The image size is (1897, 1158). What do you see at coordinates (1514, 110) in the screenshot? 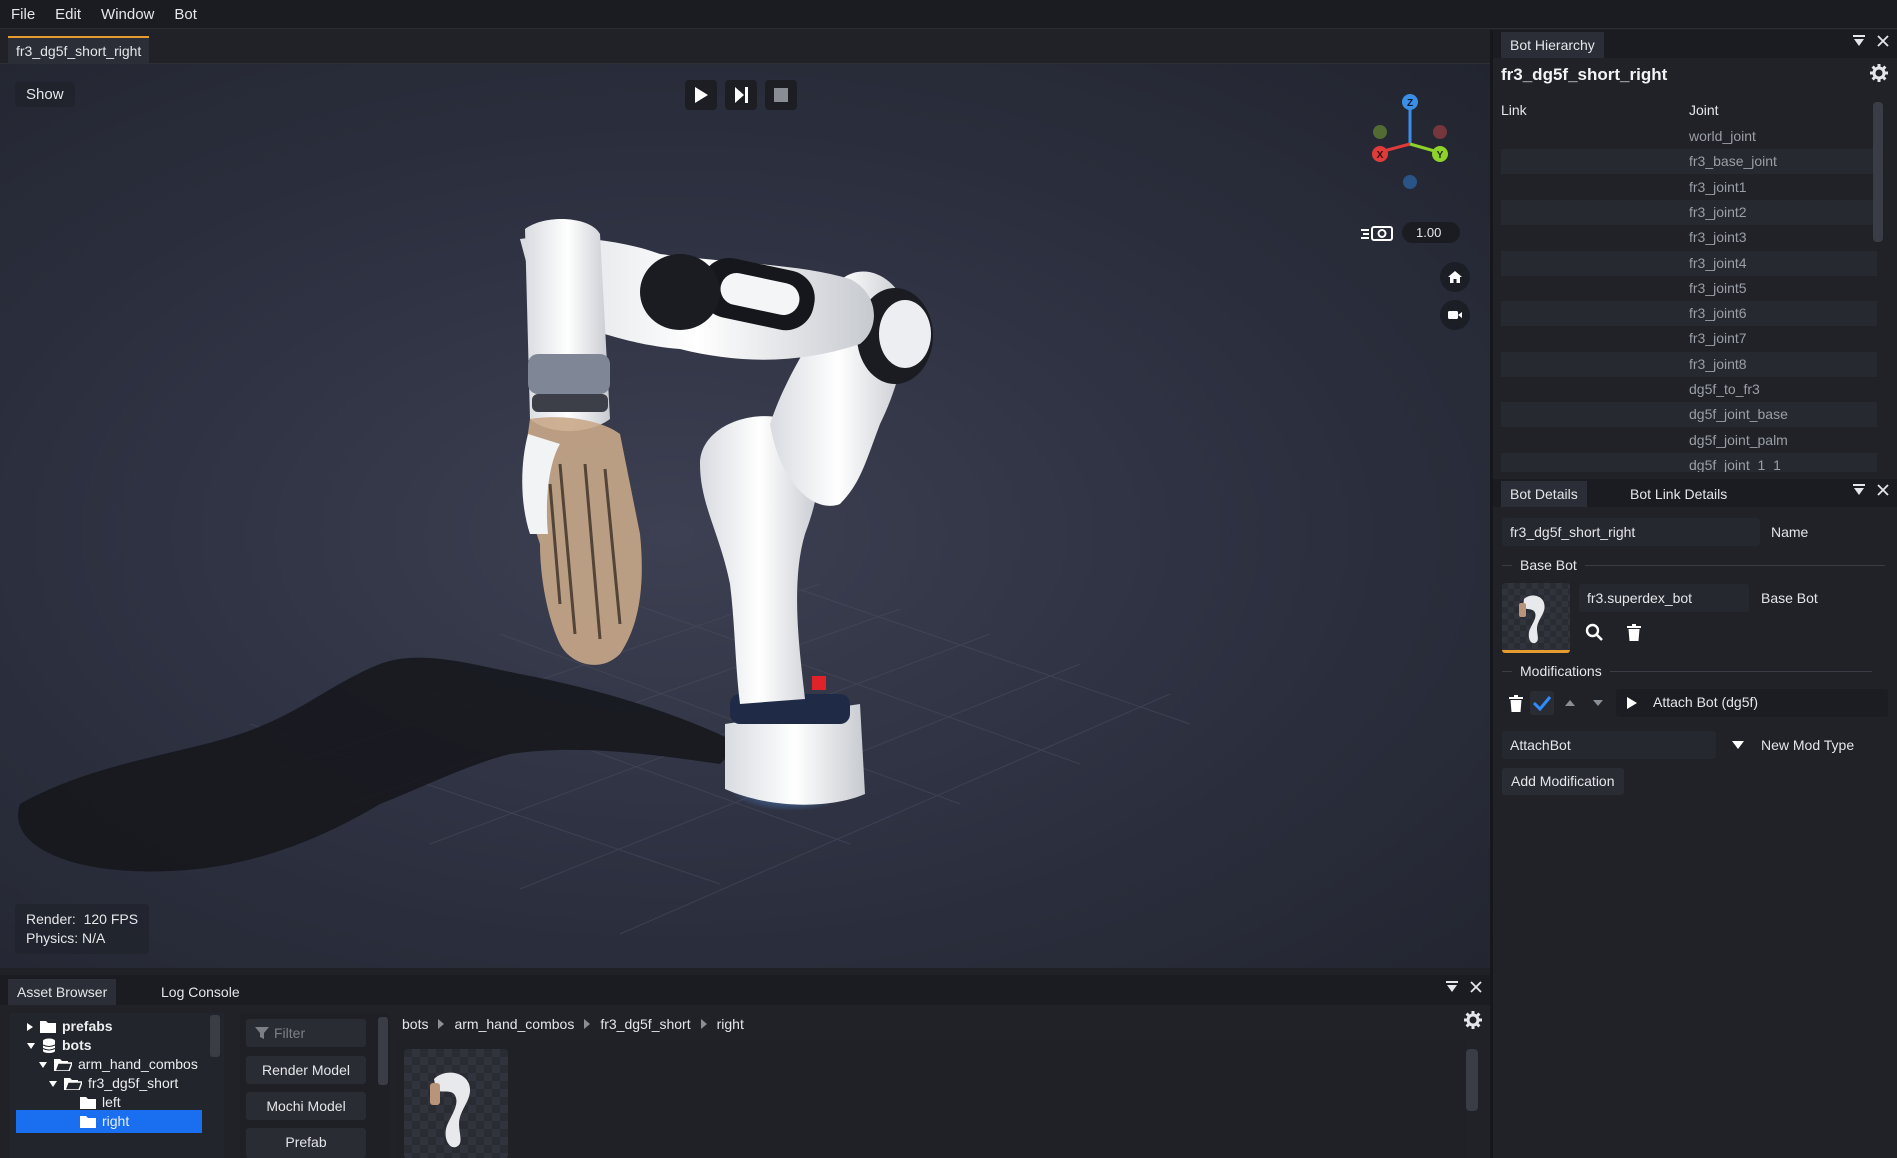
I see `column-link: Link` at bounding box center [1514, 110].